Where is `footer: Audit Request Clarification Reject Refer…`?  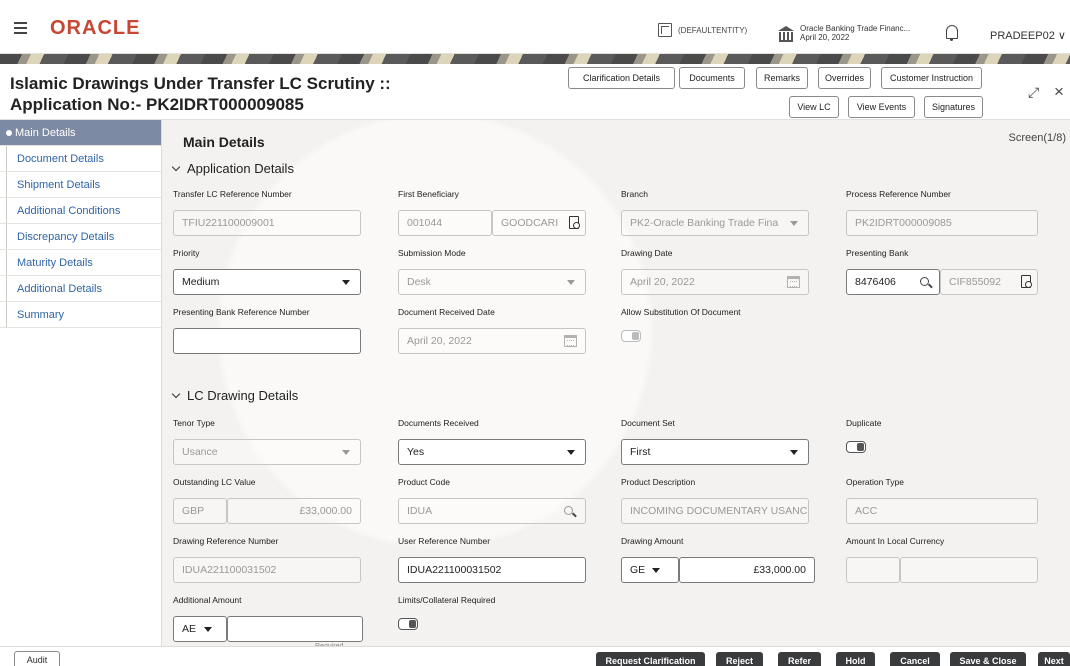
footer: Audit Request Clarification Reject Refer… is located at coordinates (535, 656).